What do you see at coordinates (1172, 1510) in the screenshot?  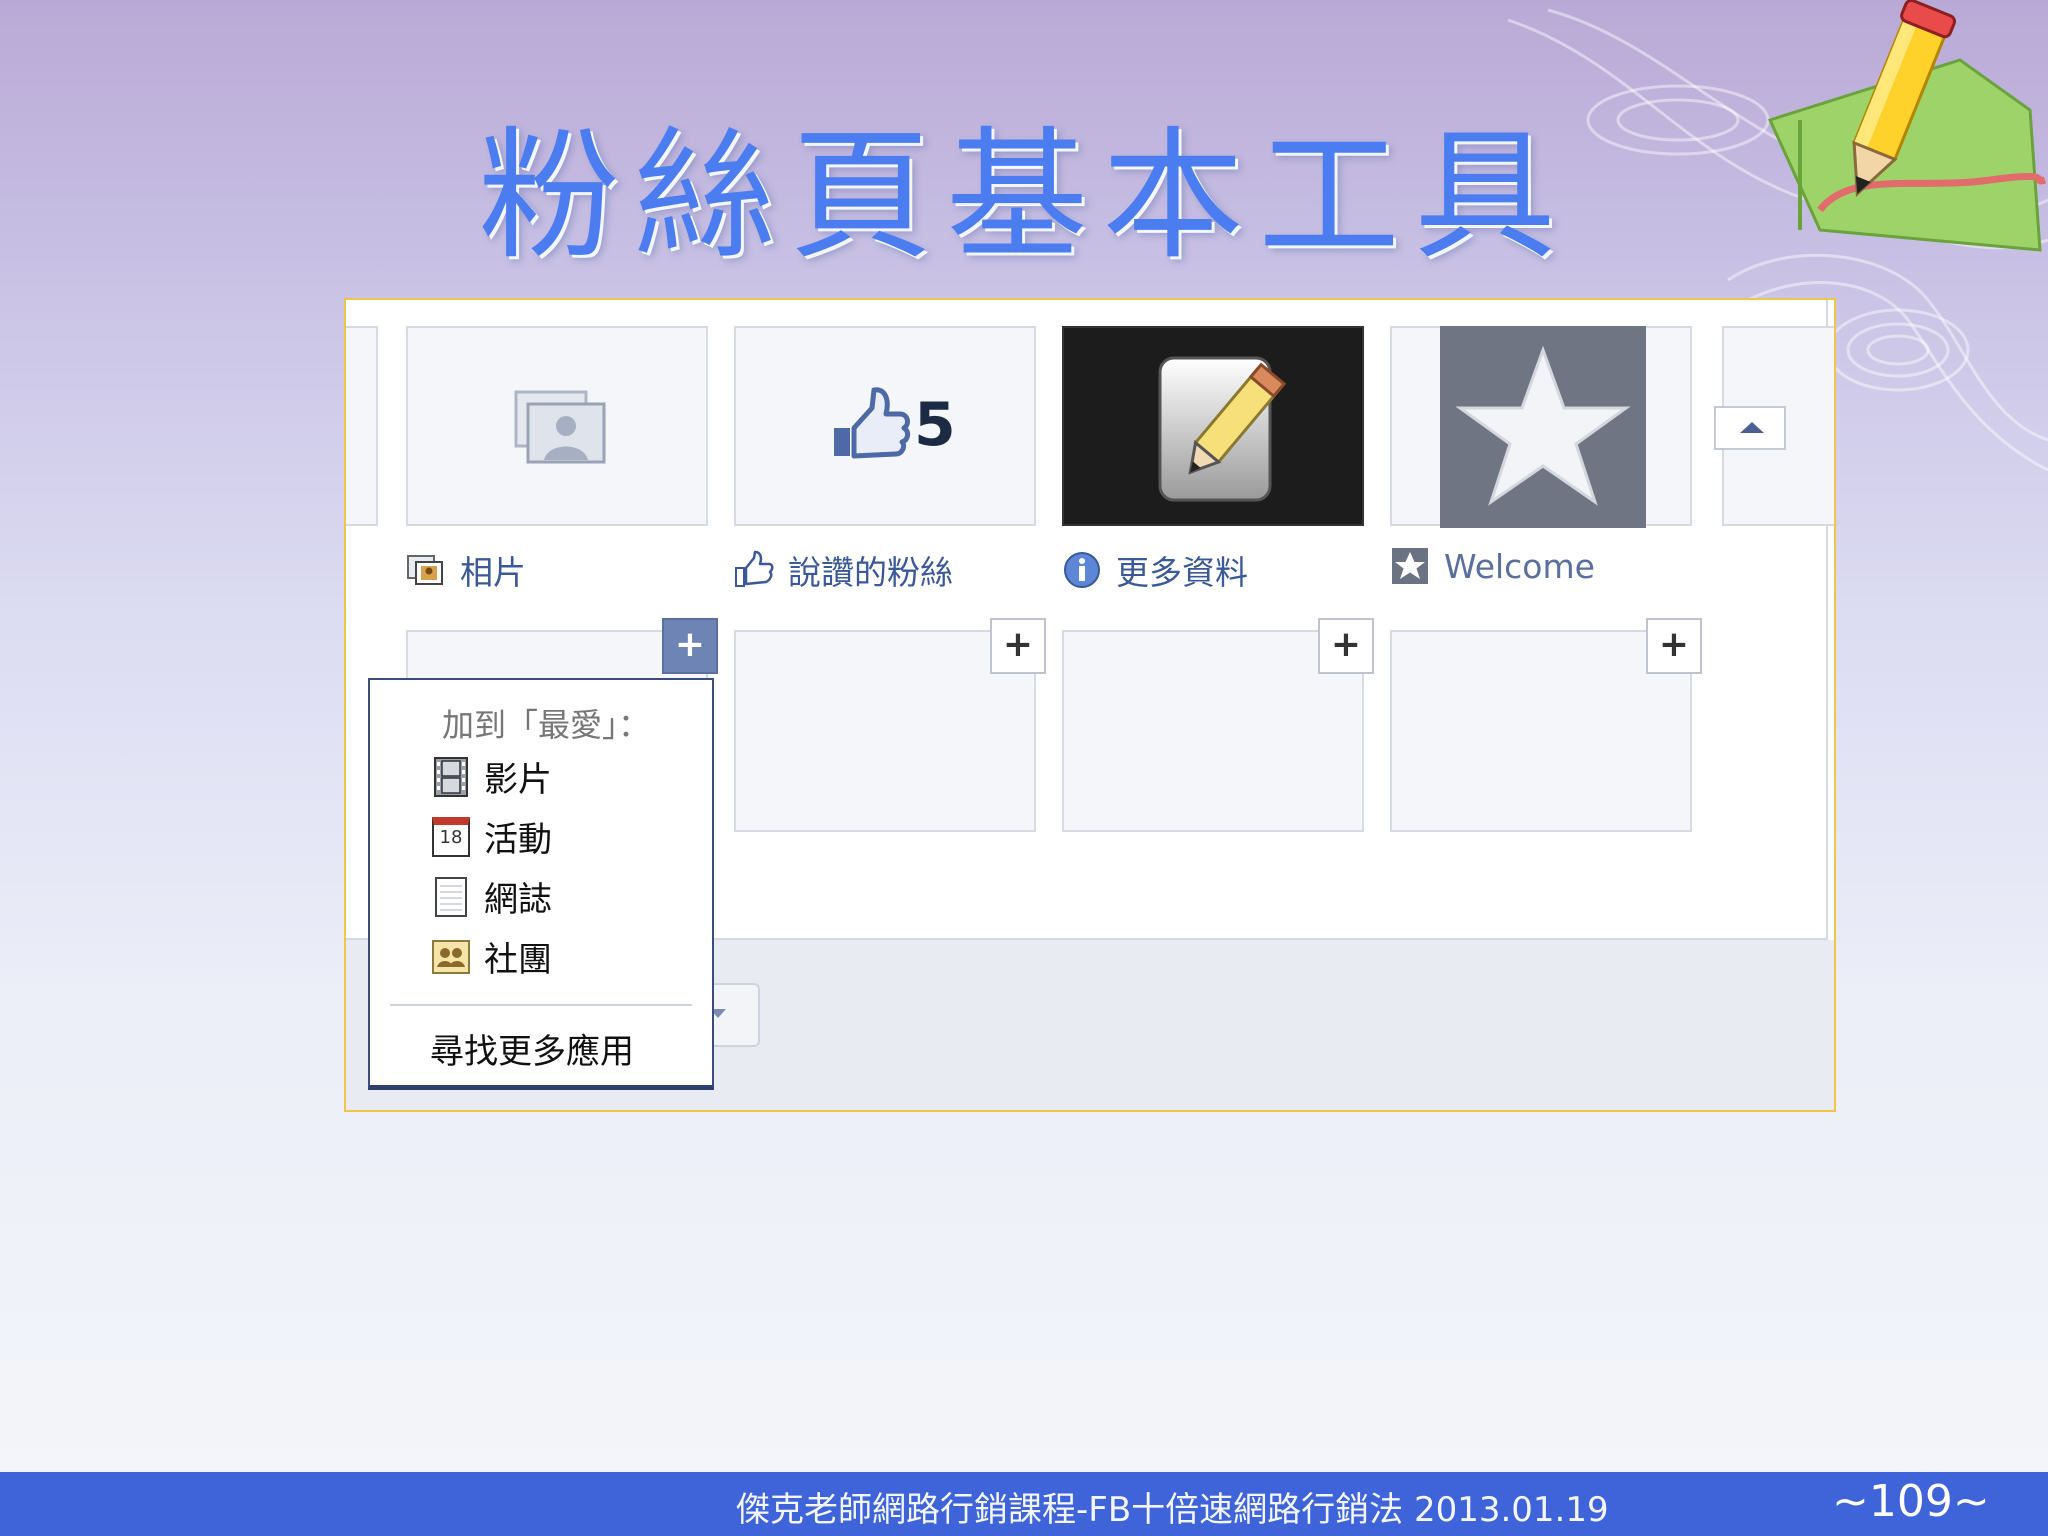 I see `footer-course-text: 傑克老師網路行銷課程-FB十倍速網路行銷法 2013.01.19` at bounding box center [1172, 1510].